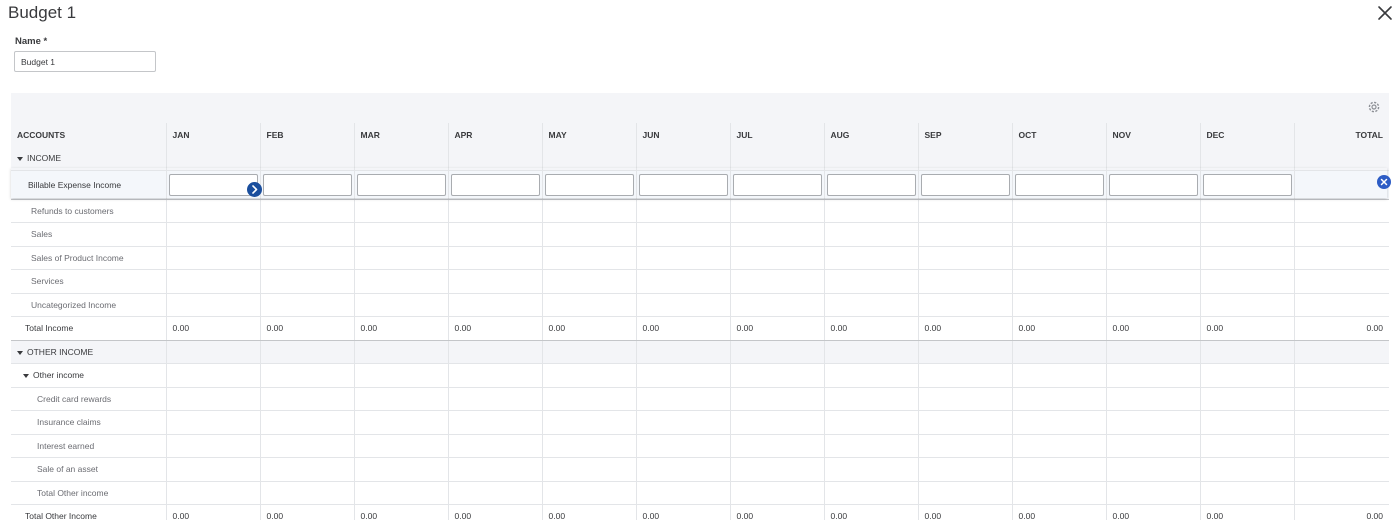  What do you see at coordinates (776, 328) in the screenshot?
I see `total-value-jul: 0.00` at bounding box center [776, 328].